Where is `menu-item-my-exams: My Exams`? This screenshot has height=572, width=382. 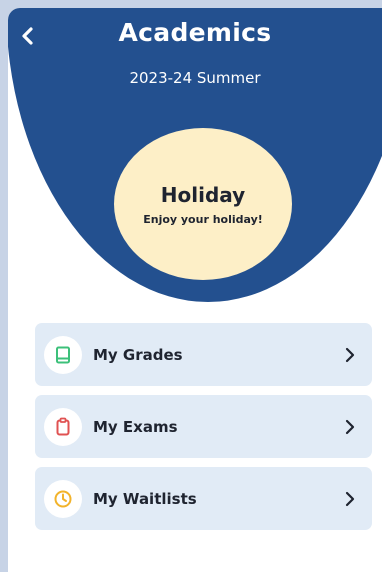
menu-item-my-exams: My Exams is located at coordinates (203, 426).